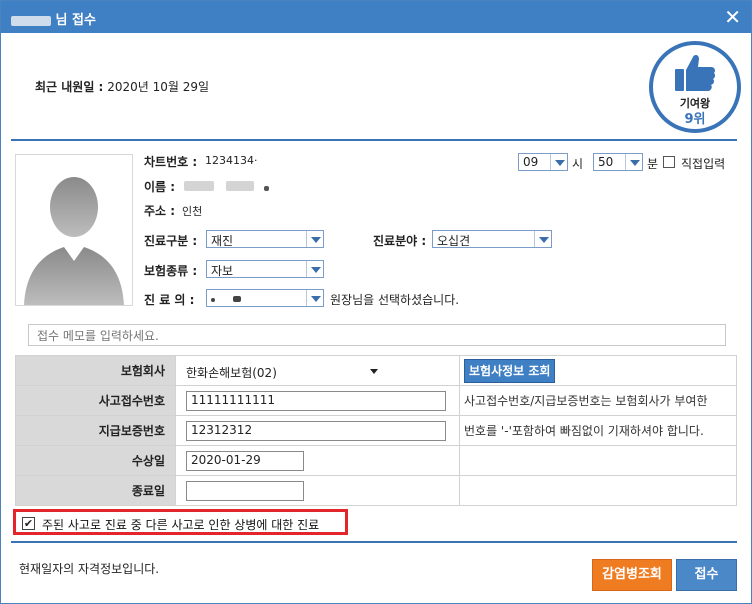 This screenshot has height=604, width=752. What do you see at coordinates (226, 187) in the screenshot?
I see `name-redacted` at bounding box center [226, 187].